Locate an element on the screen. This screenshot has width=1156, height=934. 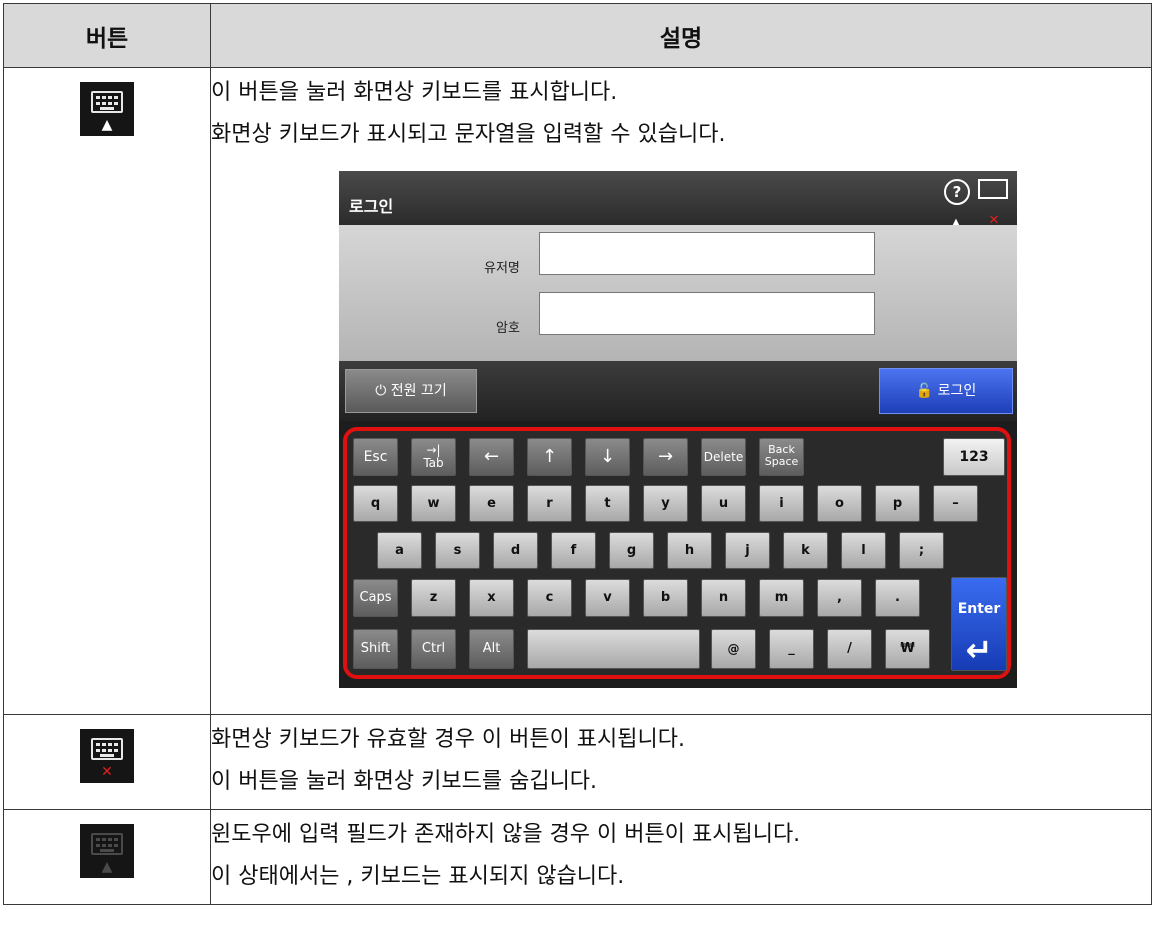
key-tab: →| Tab is located at coordinates (433, 457).